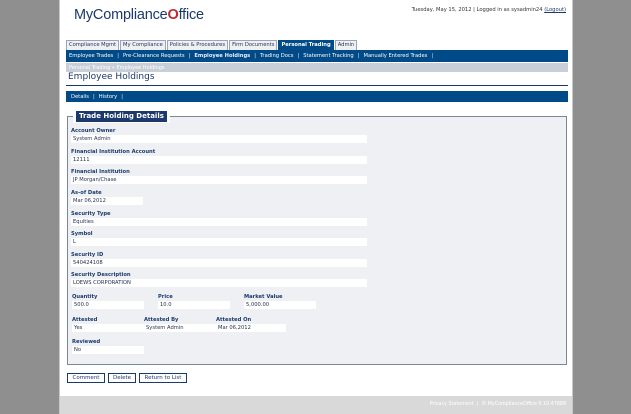 The height and width of the screenshot is (414, 631). I want to click on fi-account-field: 12111, so click(219, 160).